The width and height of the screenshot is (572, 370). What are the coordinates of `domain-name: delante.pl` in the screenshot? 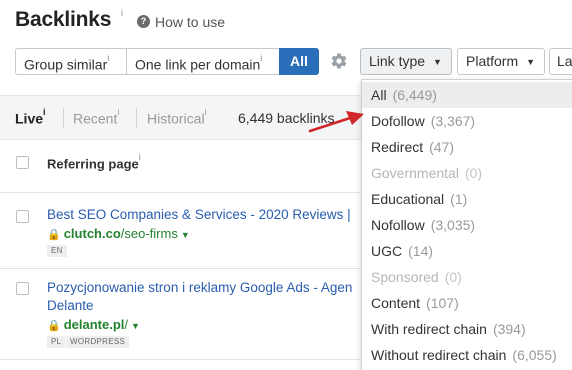 It's located at (94, 324).